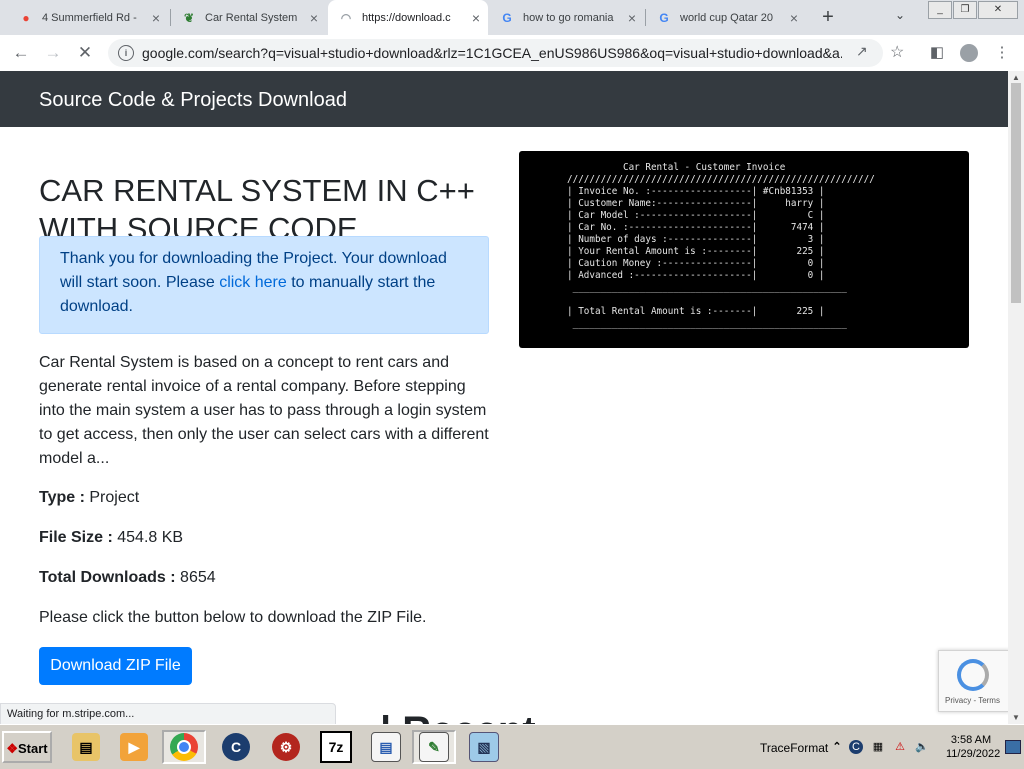  I want to click on tab-download-active: ◠ https://download.c ×, so click(408, 17).